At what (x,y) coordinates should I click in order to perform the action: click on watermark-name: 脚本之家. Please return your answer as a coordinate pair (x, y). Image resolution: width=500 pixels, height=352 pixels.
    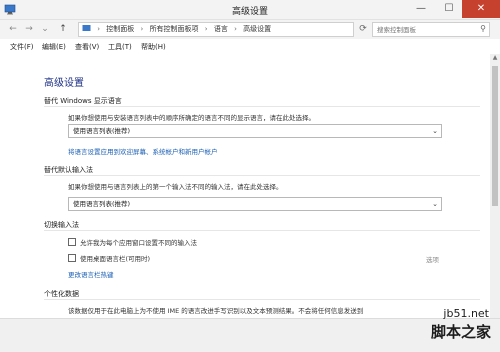
    Looking at the image, I should click on (460, 332).